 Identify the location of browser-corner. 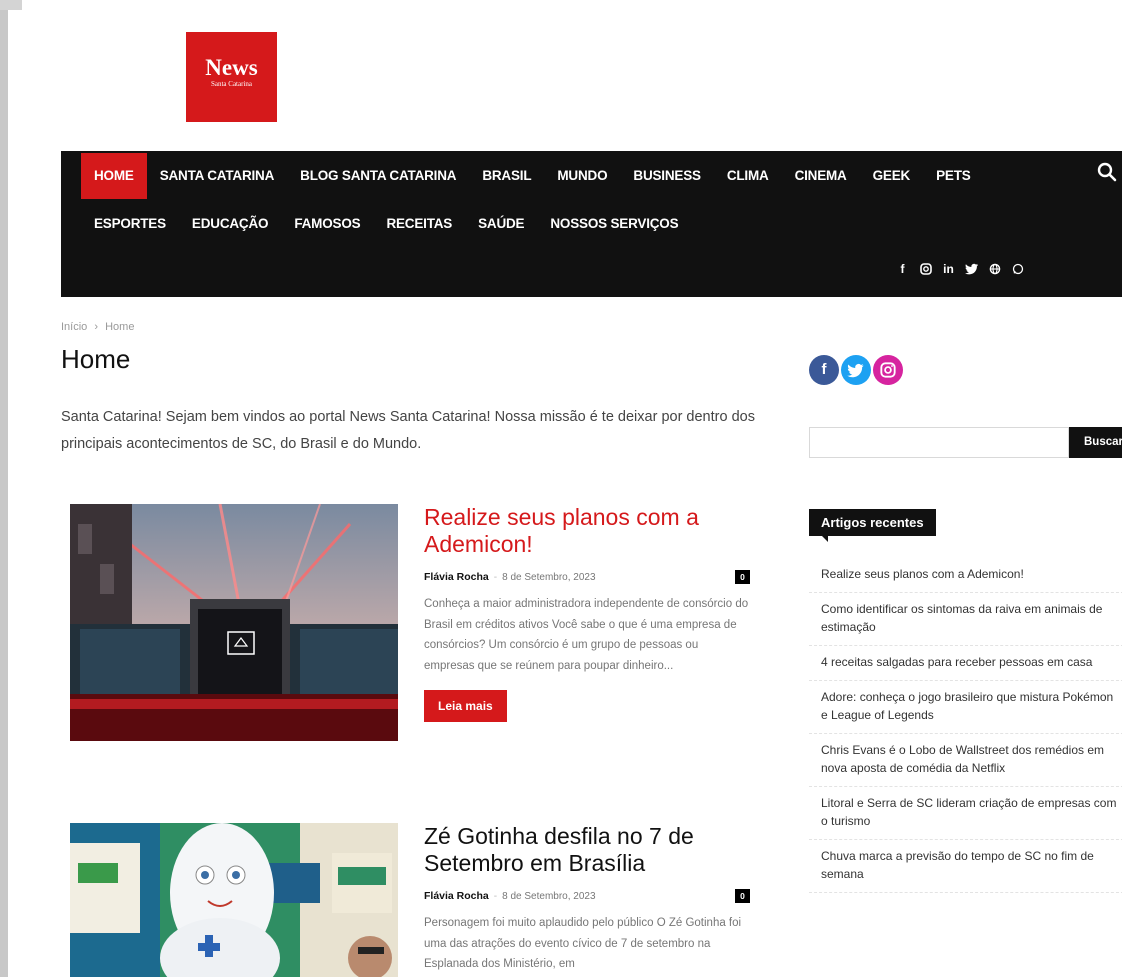
(11, 5).